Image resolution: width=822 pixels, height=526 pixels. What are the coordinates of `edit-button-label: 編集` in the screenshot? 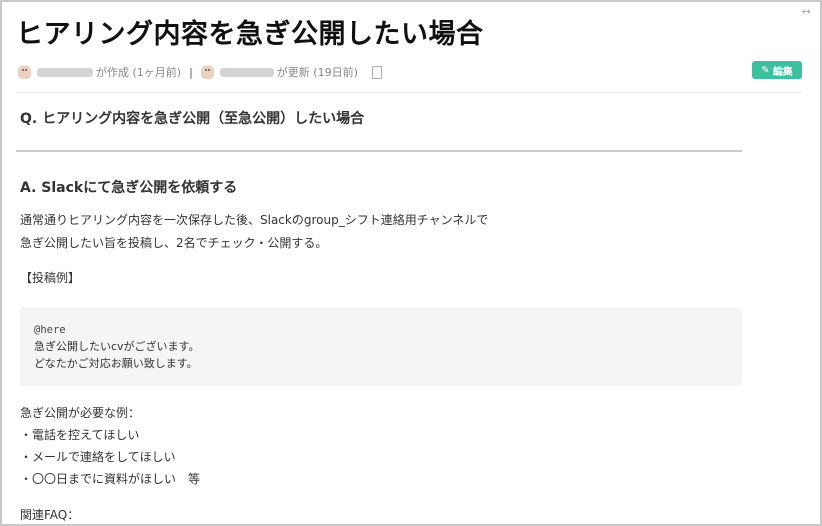 It's located at (782, 72).